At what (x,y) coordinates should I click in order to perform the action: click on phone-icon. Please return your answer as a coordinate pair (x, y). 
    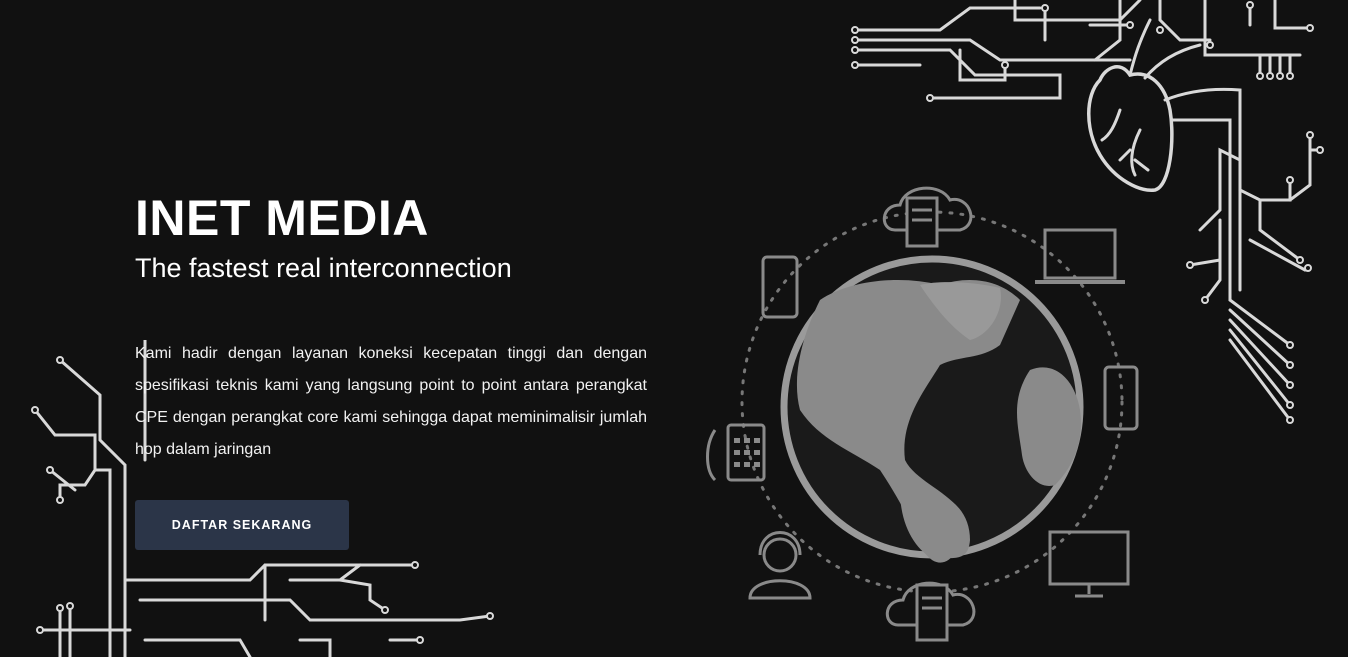
    Looking at the image, I should click on (736, 452).